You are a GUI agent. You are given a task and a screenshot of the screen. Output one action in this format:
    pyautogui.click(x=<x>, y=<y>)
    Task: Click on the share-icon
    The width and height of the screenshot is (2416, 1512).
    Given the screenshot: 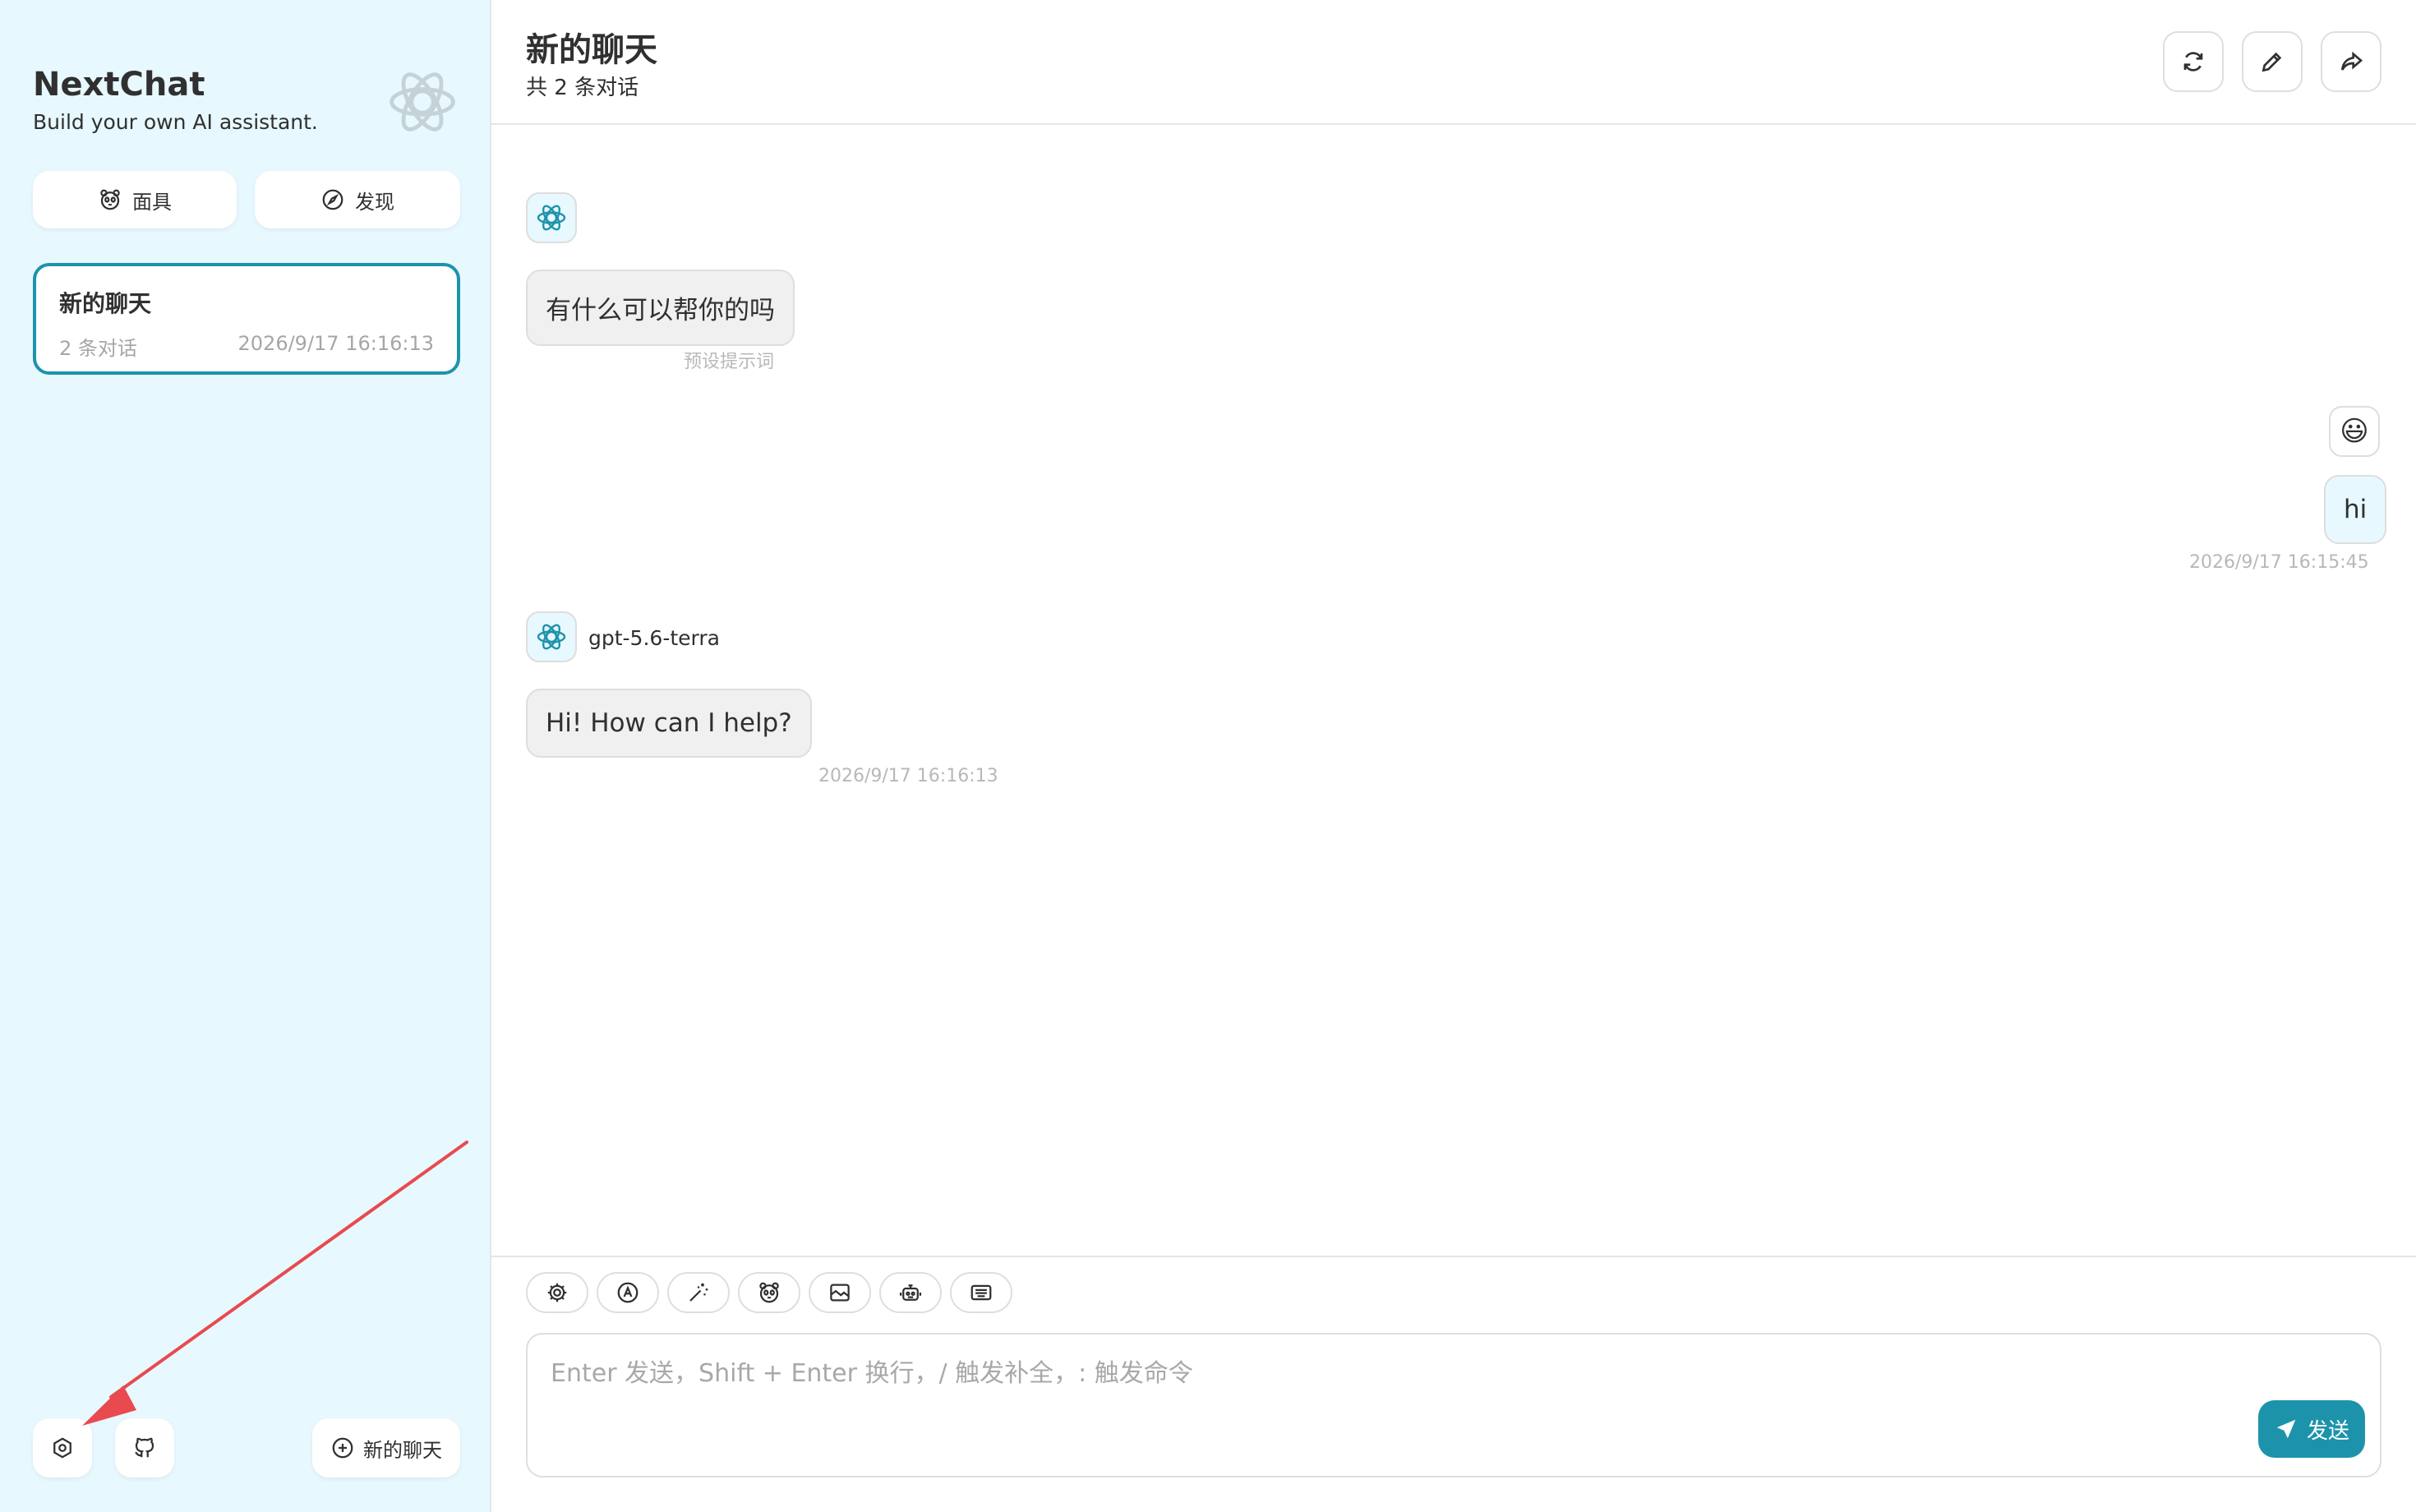 What is the action you would take?
    pyautogui.click(x=2352, y=61)
    